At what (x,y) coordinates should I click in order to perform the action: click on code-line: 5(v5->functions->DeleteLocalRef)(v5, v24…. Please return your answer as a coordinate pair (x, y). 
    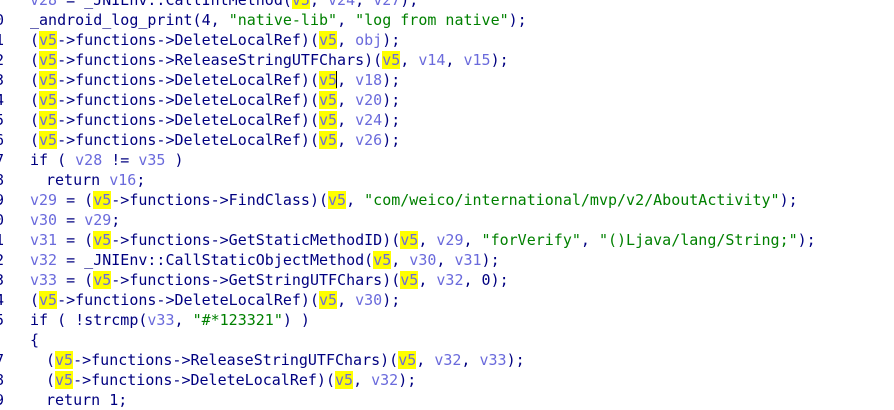
    Looking at the image, I should click on (447, 120).